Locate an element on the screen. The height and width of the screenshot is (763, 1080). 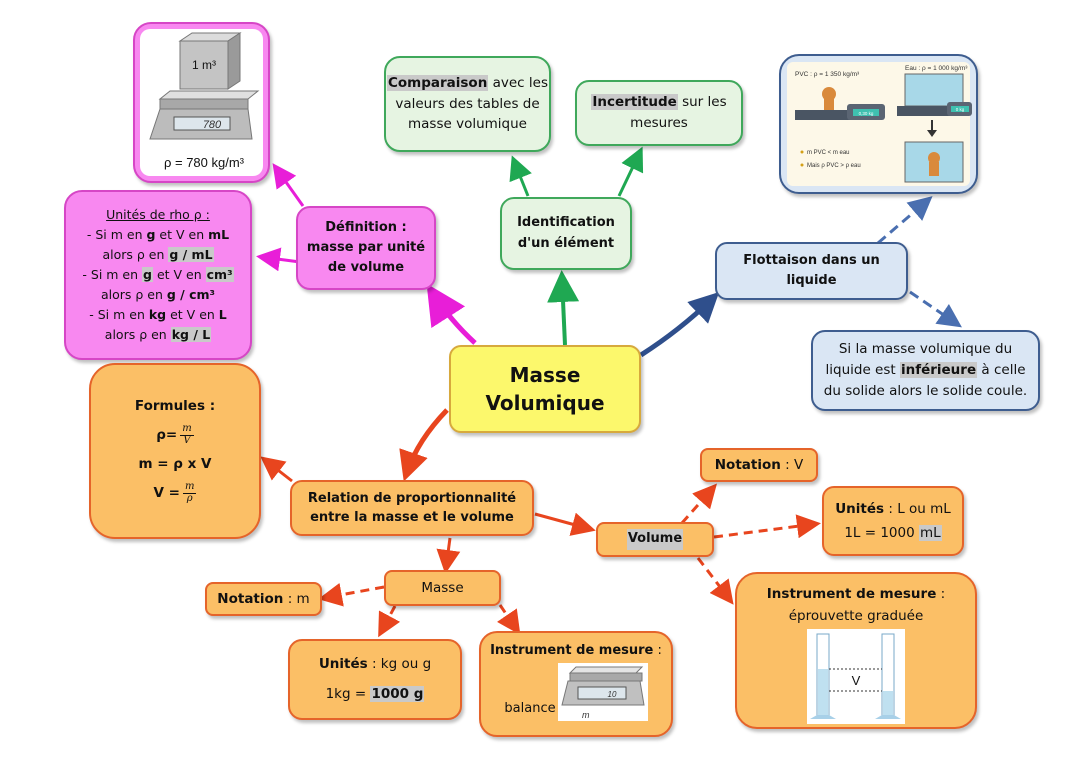
arrow-center-to-relation is located at coordinates (424, 445).